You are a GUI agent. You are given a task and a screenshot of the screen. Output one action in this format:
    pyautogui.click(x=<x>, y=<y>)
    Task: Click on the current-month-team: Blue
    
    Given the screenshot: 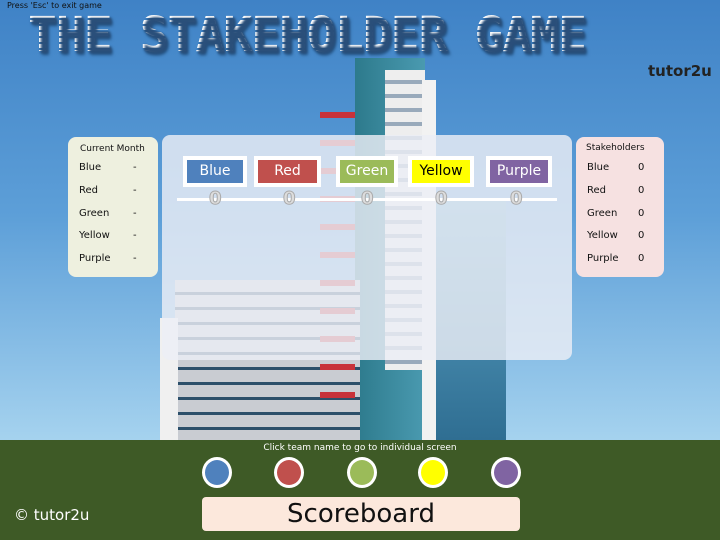 What is the action you would take?
    pyautogui.click(x=90, y=167)
    